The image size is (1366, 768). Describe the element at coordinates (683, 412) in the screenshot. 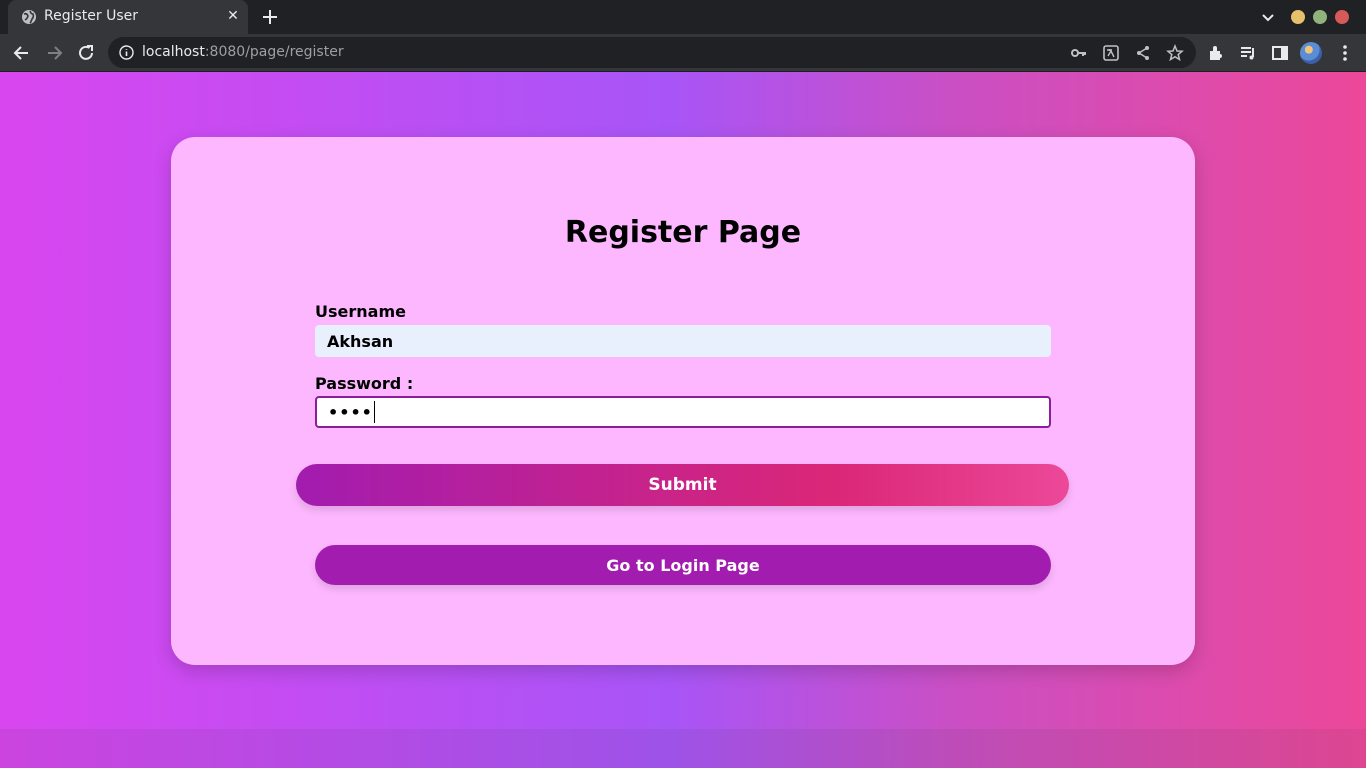

I see `password-input: ••••` at that location.